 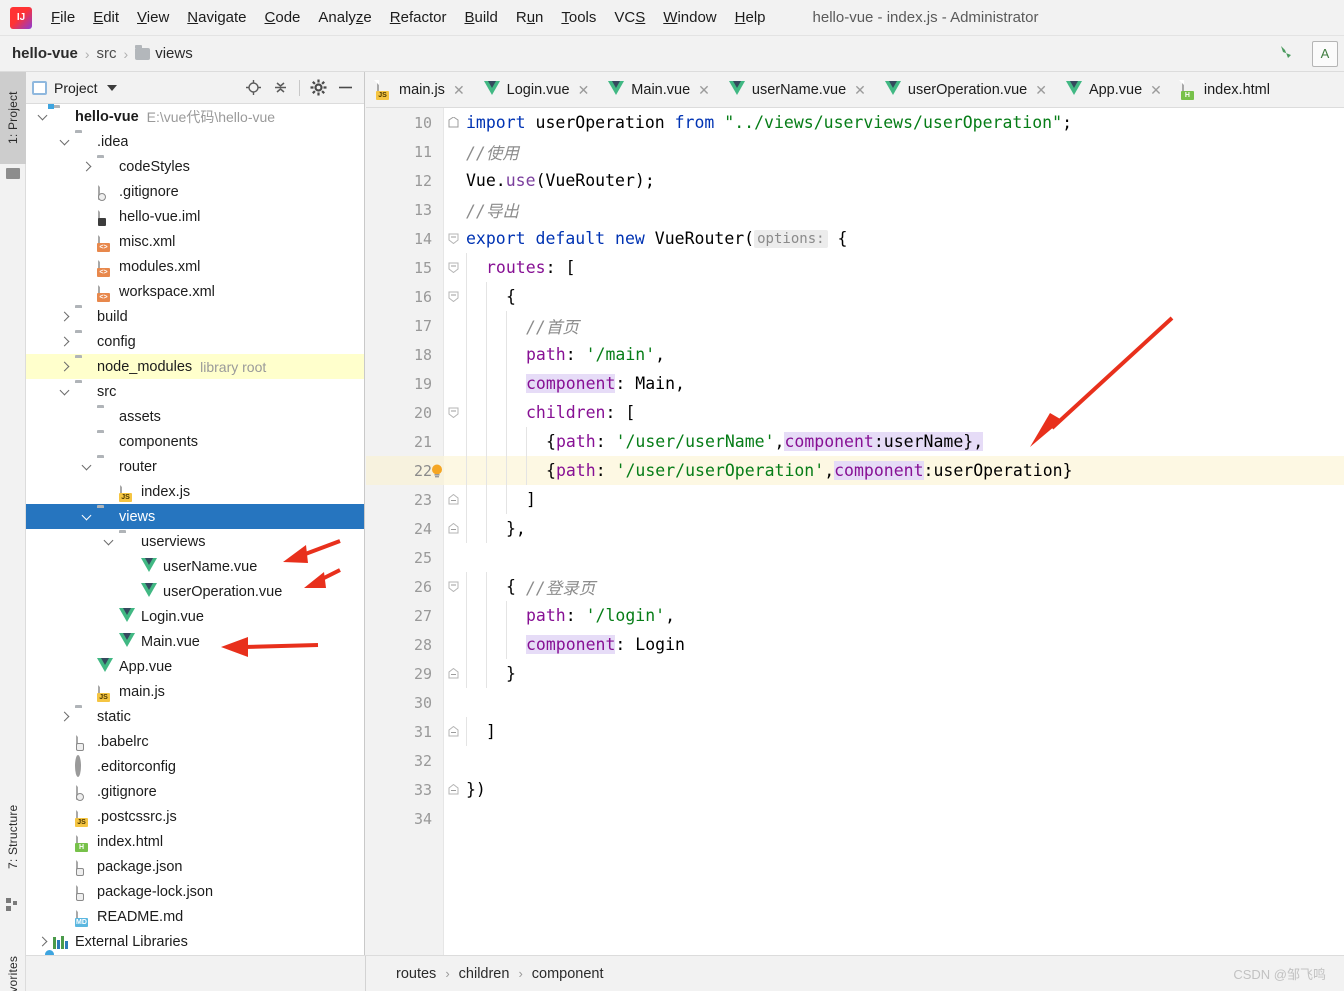 I want to click on tree-item-main.vue: Main.vue, so click(x=195, y=641).